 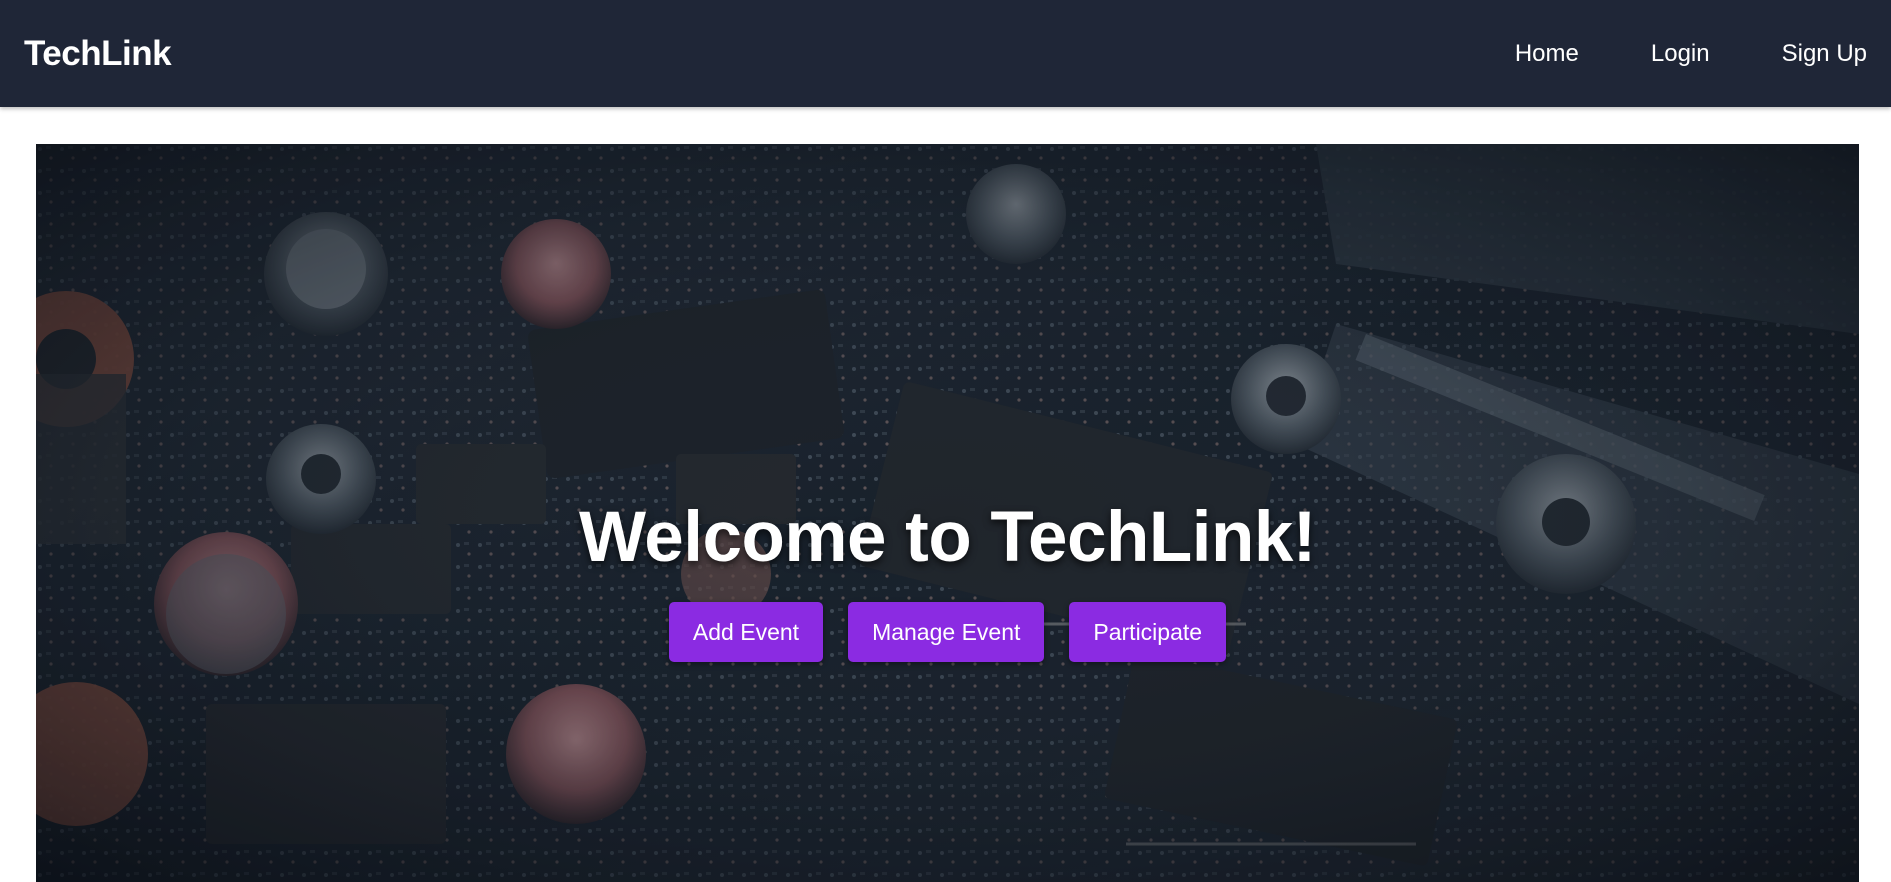 What do you see at coordinates (947, 537) in the screenshot?
I see `hero-title: Welcome to TechLink!` at bounding box center [947, 537].